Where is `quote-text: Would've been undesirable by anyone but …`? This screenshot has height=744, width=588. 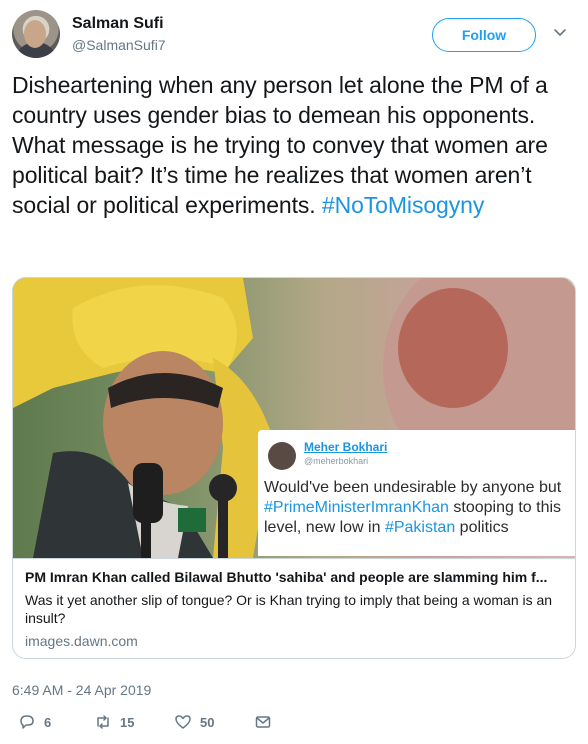 quote-text: Would've been undesirable by anyone but … is located at coordinates (419, 508).